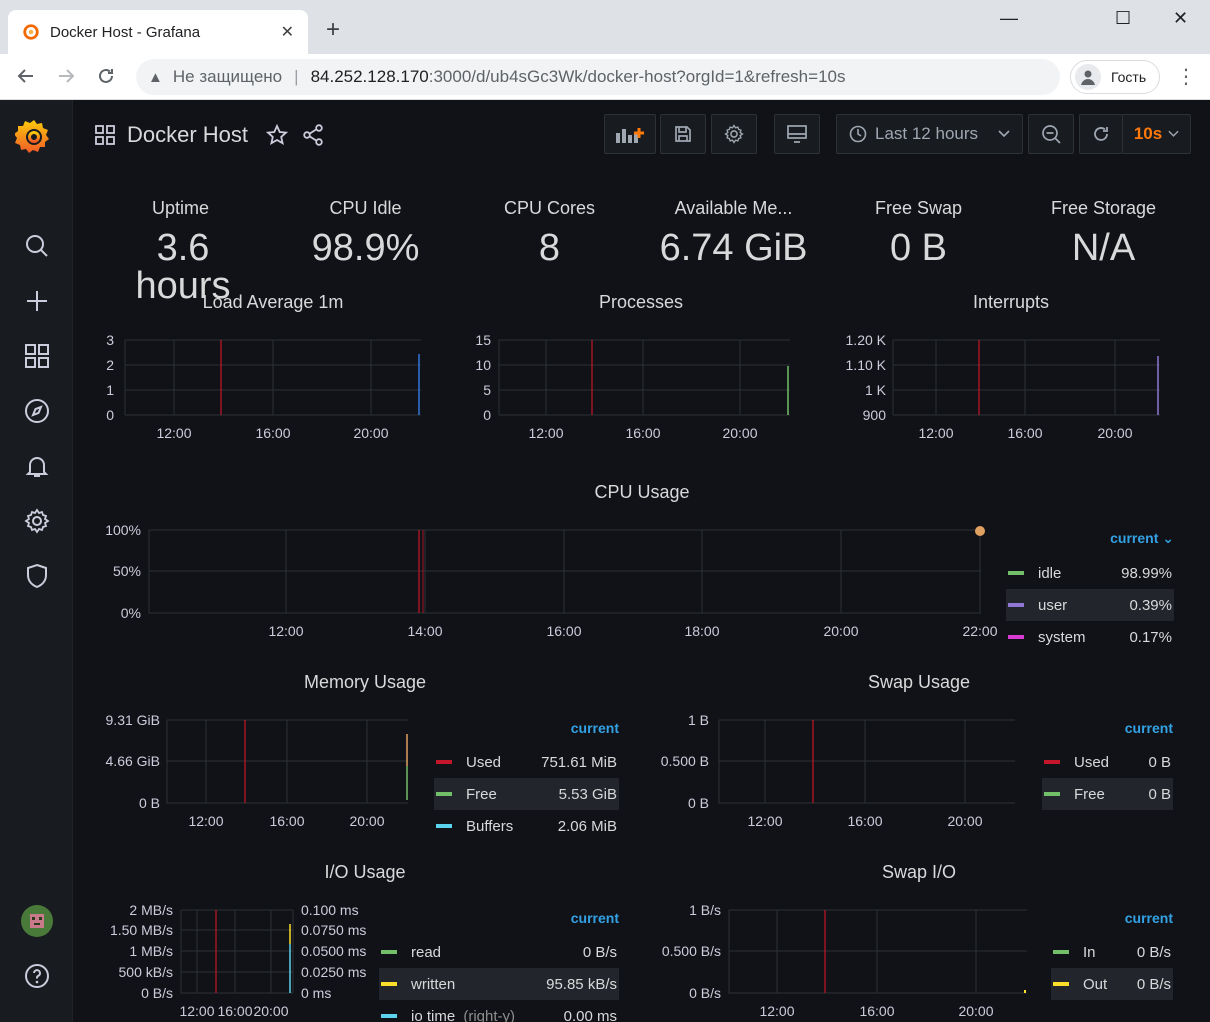 The width and height of the screenshot is (1210, 1022). What do you see at coordinates (918, 208) in the screenshot?
I see `stat-title: Free Swap` at bounding box center [918, 208].